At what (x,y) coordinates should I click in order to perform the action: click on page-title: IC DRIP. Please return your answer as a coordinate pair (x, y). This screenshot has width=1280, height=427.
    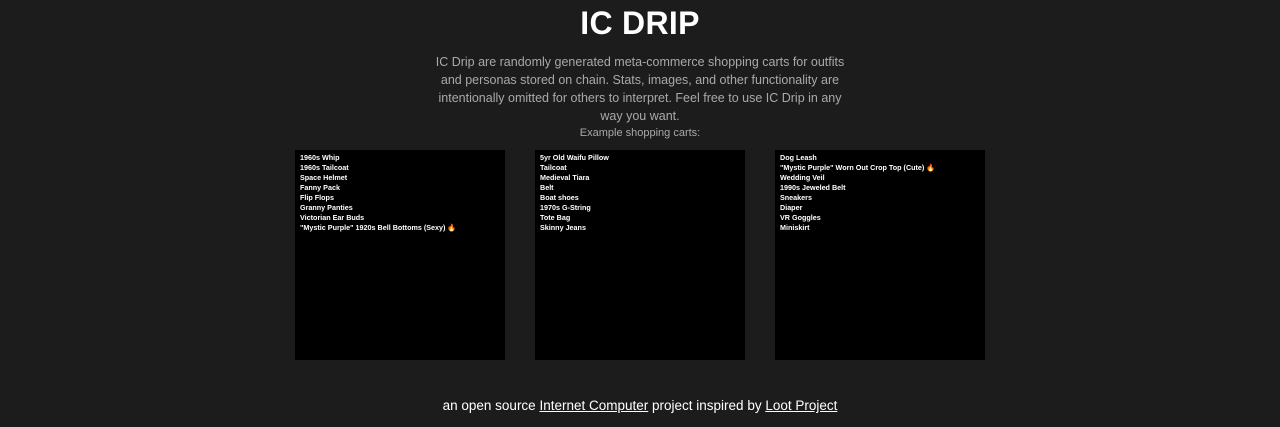
    Looking at the image, I should click on (640, 23).